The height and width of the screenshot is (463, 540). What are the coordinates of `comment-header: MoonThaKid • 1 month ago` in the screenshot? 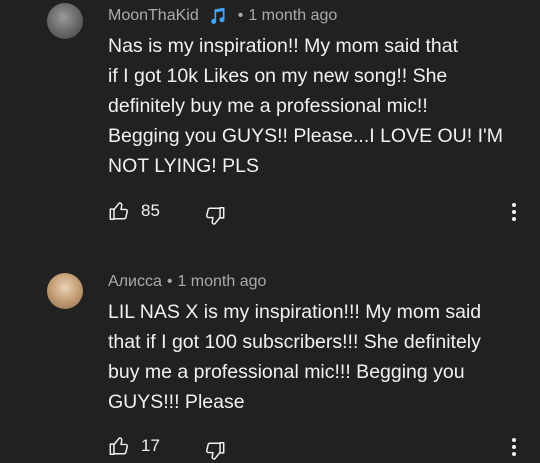 It's located at (222, 16).